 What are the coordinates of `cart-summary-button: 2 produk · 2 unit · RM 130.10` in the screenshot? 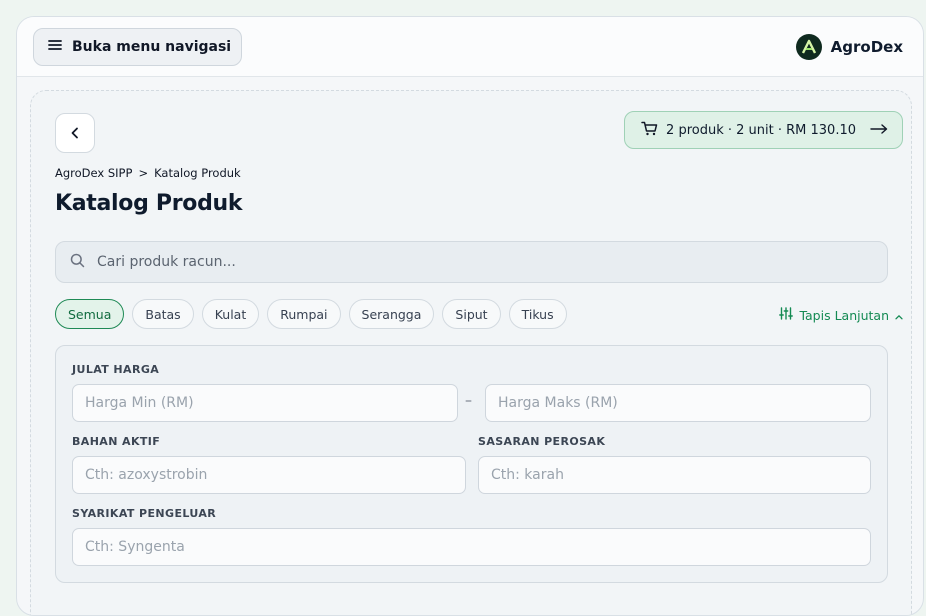 It's located at (763, 130).